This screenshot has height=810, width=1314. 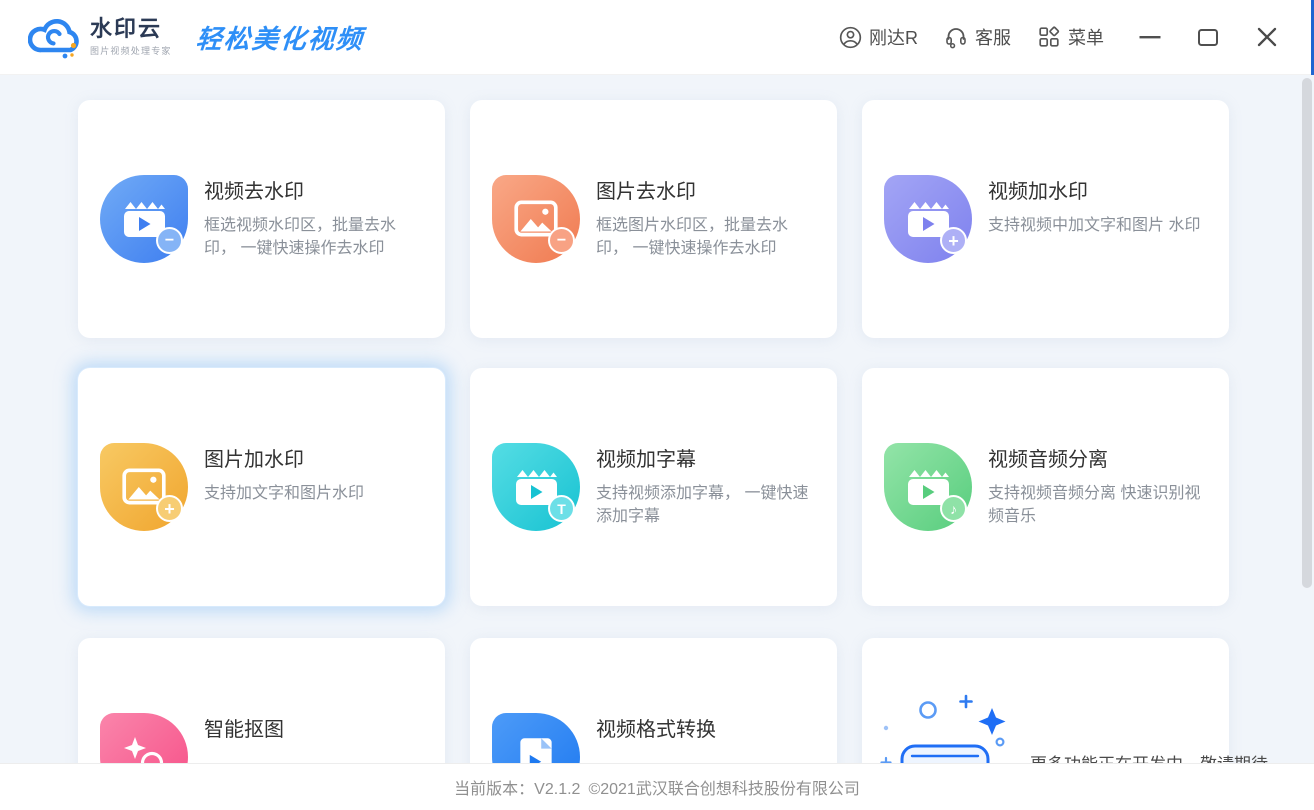 I want to click on smart-cutout-icon, so click(x=144, y=738).